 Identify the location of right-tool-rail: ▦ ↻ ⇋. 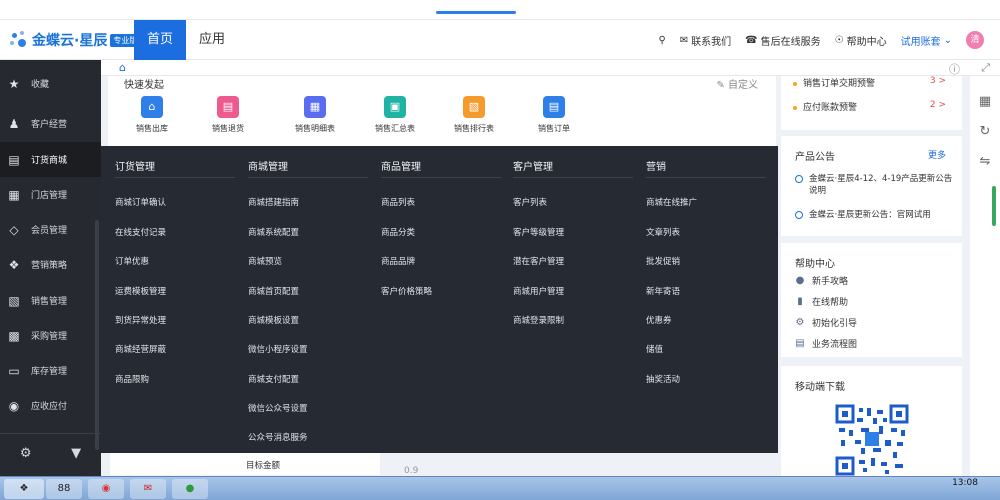
(985, 276).